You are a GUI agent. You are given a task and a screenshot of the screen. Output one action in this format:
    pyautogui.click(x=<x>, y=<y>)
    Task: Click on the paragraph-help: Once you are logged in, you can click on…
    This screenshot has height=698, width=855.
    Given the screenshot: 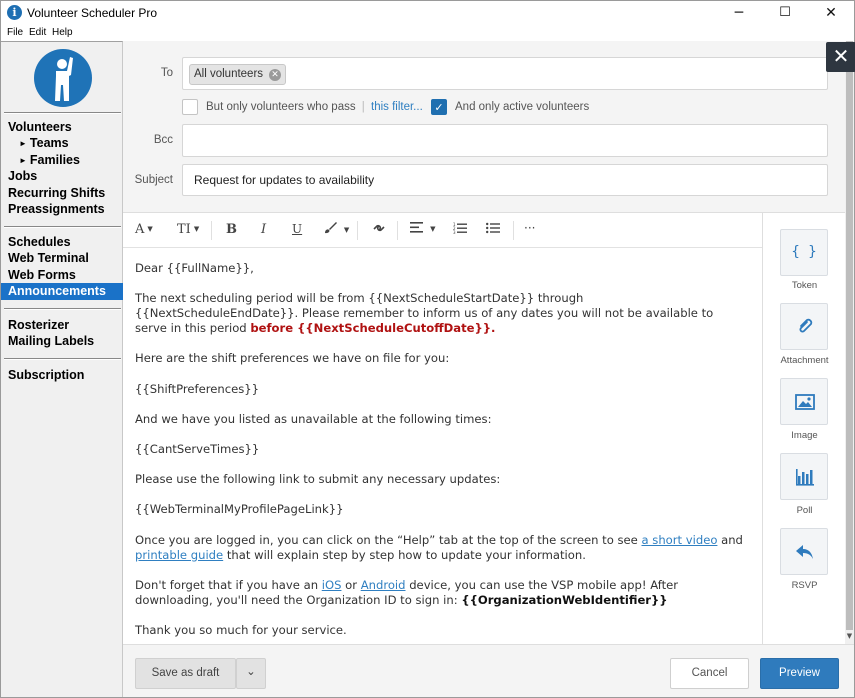 What is the action you would take?
    pyautogui.click(x=439, y=547)
    